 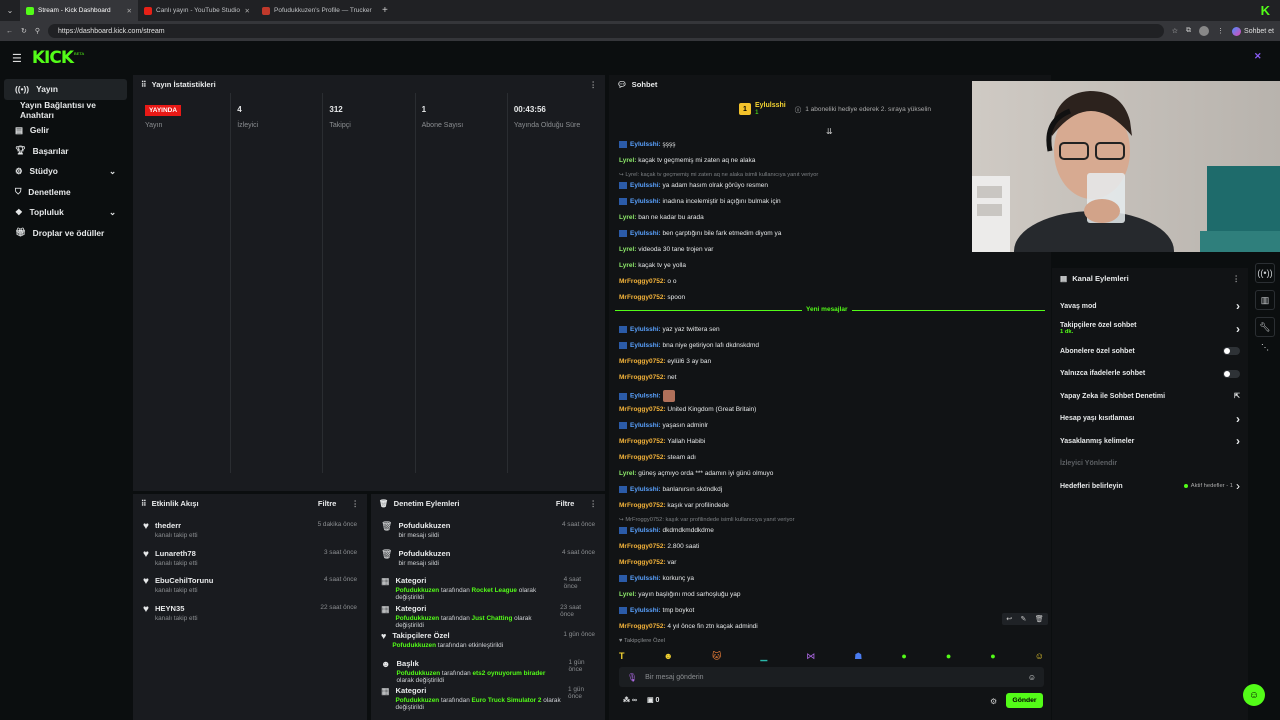 I want to click on scroll-down-icon: ⇊, so click(x=829, y=131).